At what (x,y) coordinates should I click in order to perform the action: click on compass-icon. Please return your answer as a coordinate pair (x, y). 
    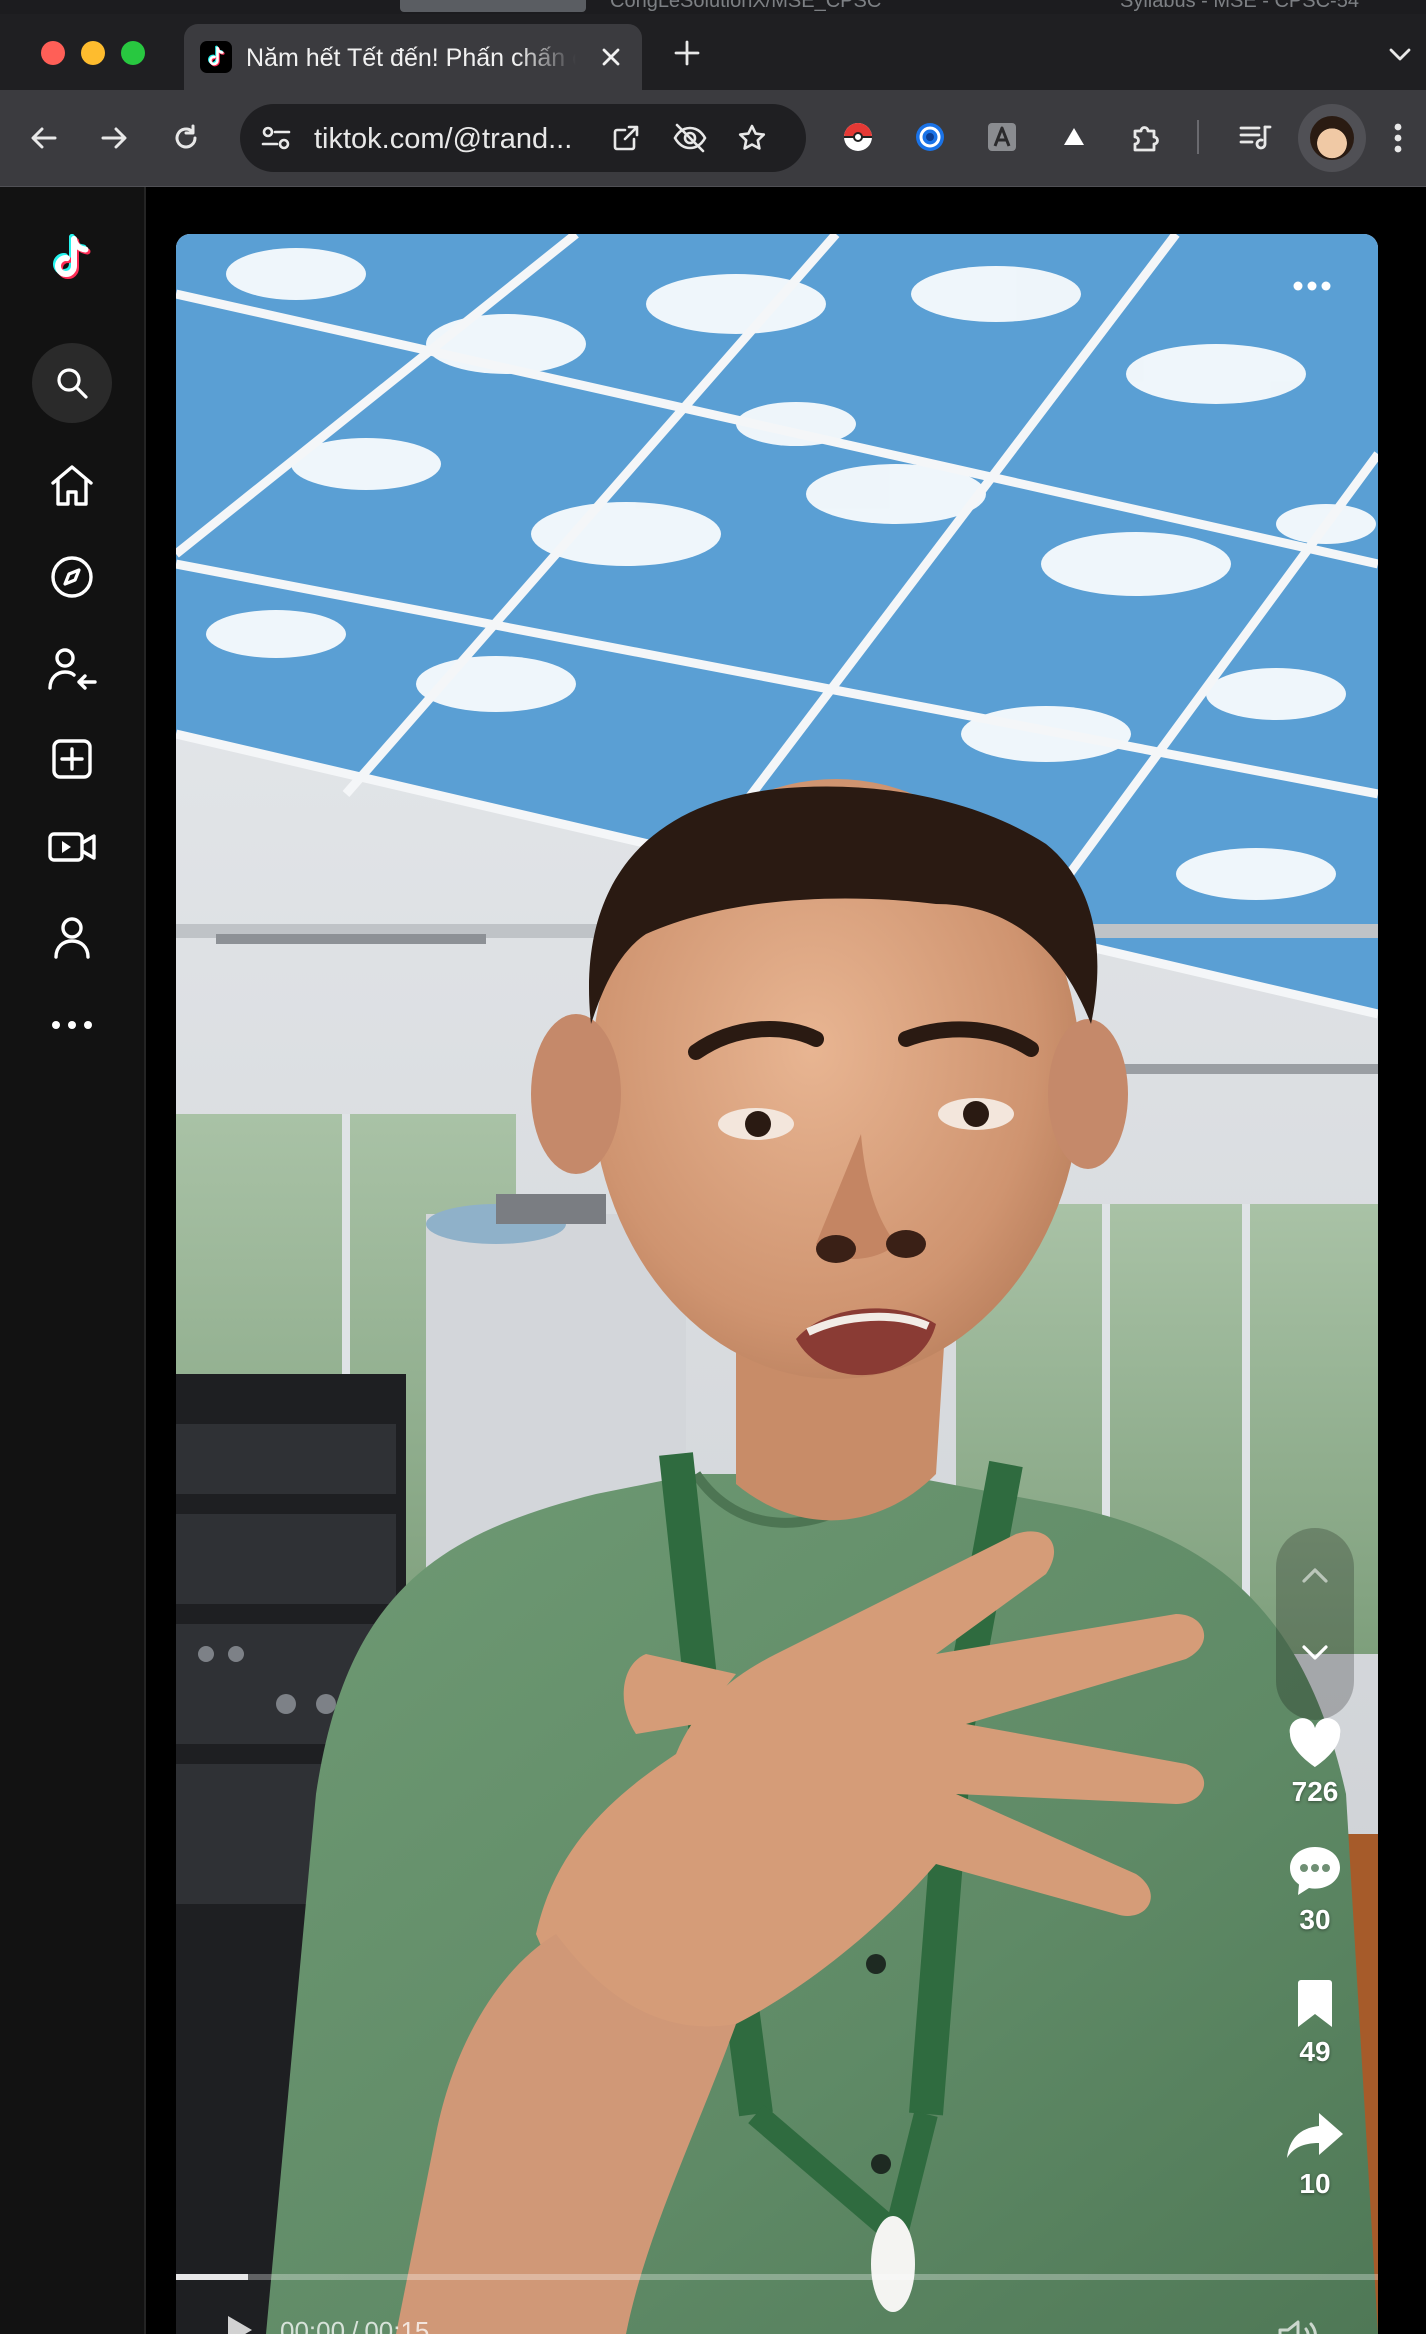
    Looking at the image, I should click on (72, 577).